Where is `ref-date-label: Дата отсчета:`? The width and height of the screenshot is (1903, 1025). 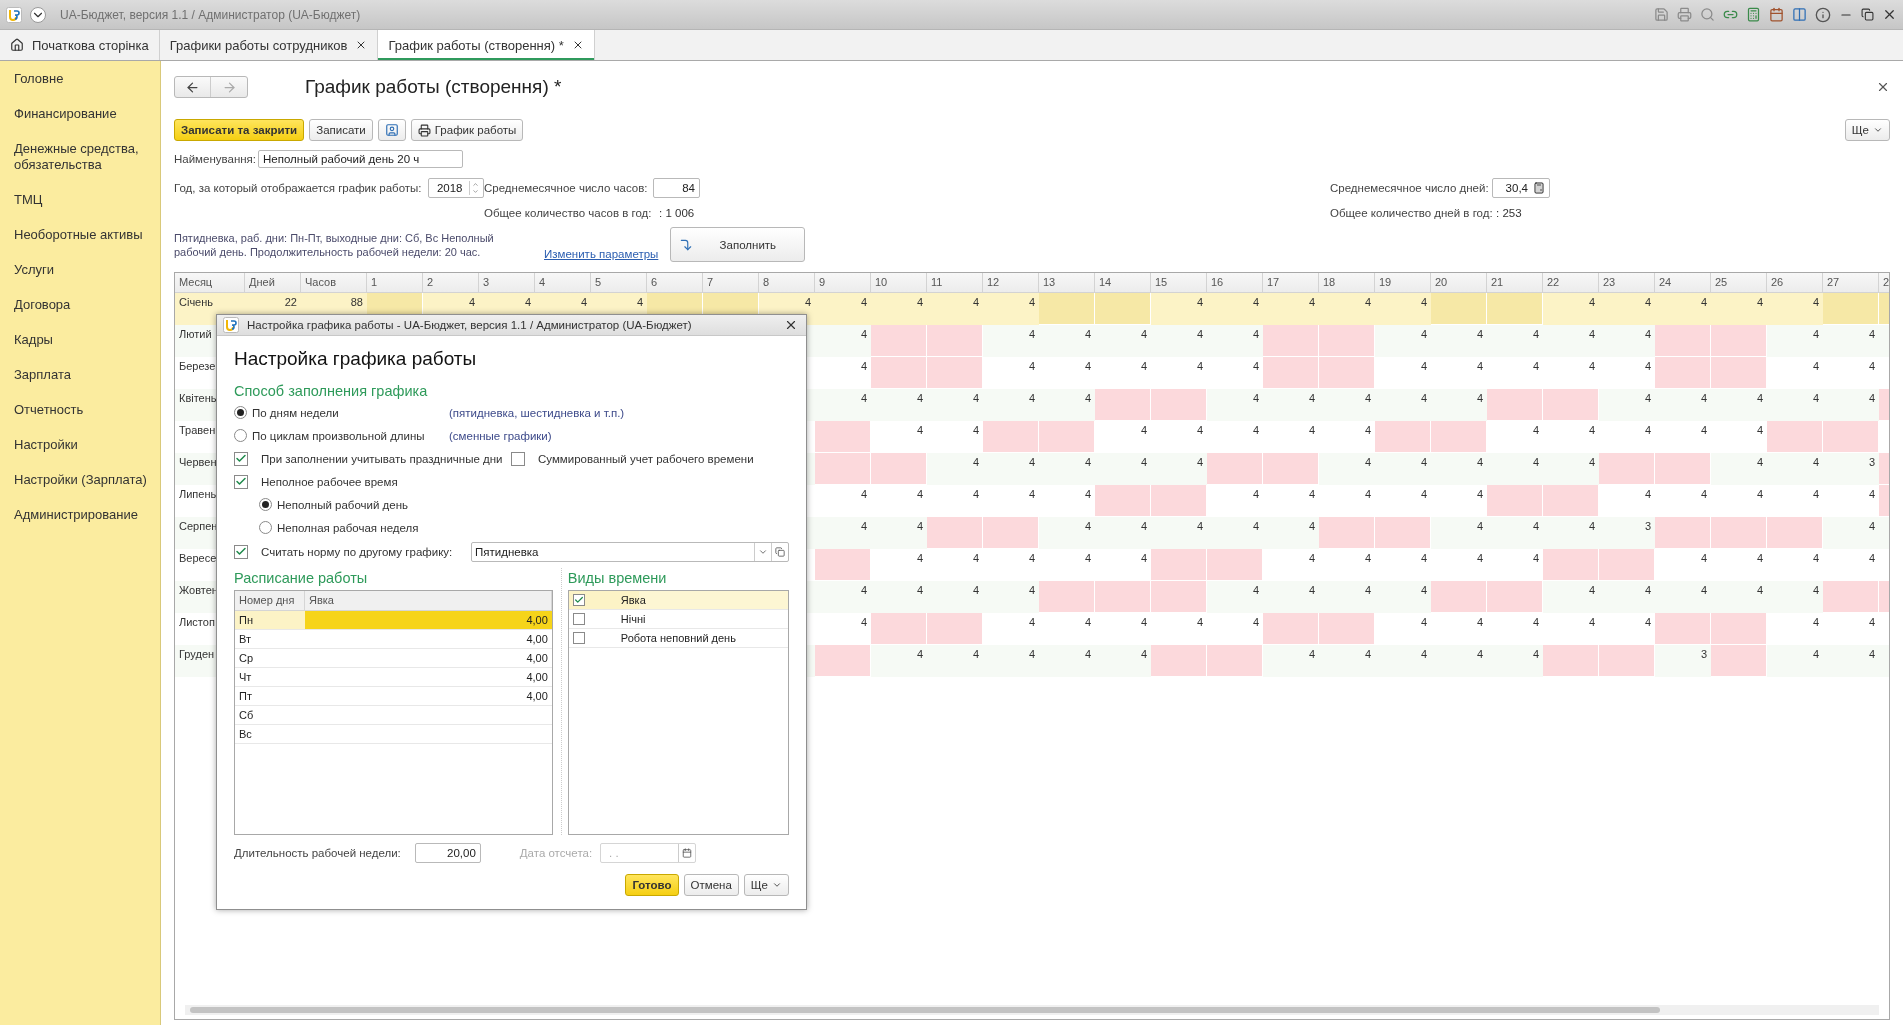 ref-date-label: Дата отсчета: is located at coordinates (556, 853).